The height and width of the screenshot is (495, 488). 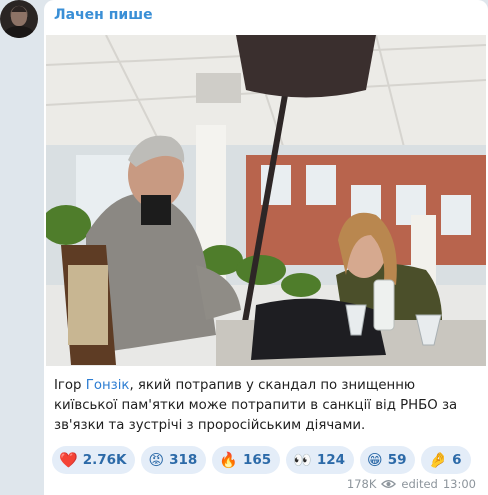 I want to click on channel-avatar, so click(x=19, y=19).